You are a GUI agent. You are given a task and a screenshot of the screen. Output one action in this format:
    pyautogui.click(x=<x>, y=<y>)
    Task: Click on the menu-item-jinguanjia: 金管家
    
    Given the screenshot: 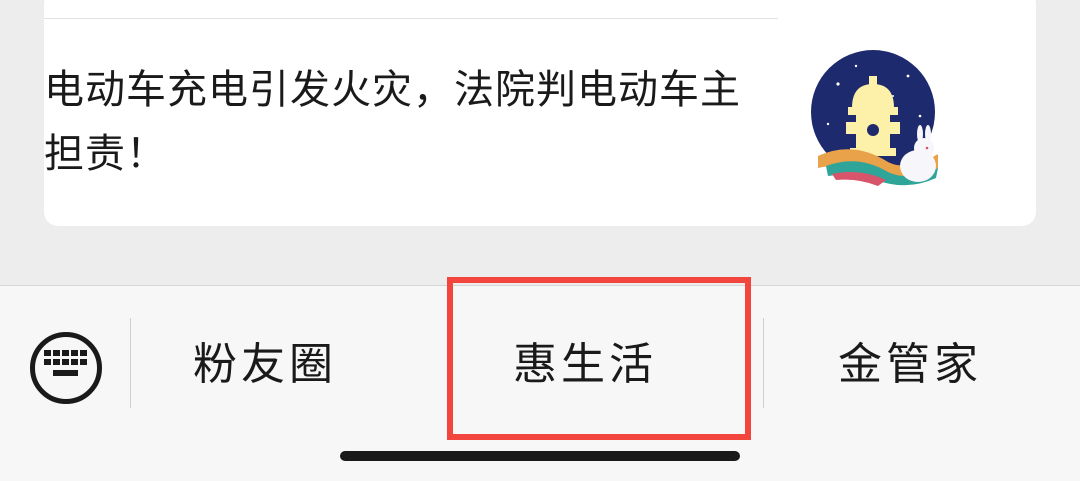 What is the action you would take?
    pyautogui.click(x=910, y=365)
    